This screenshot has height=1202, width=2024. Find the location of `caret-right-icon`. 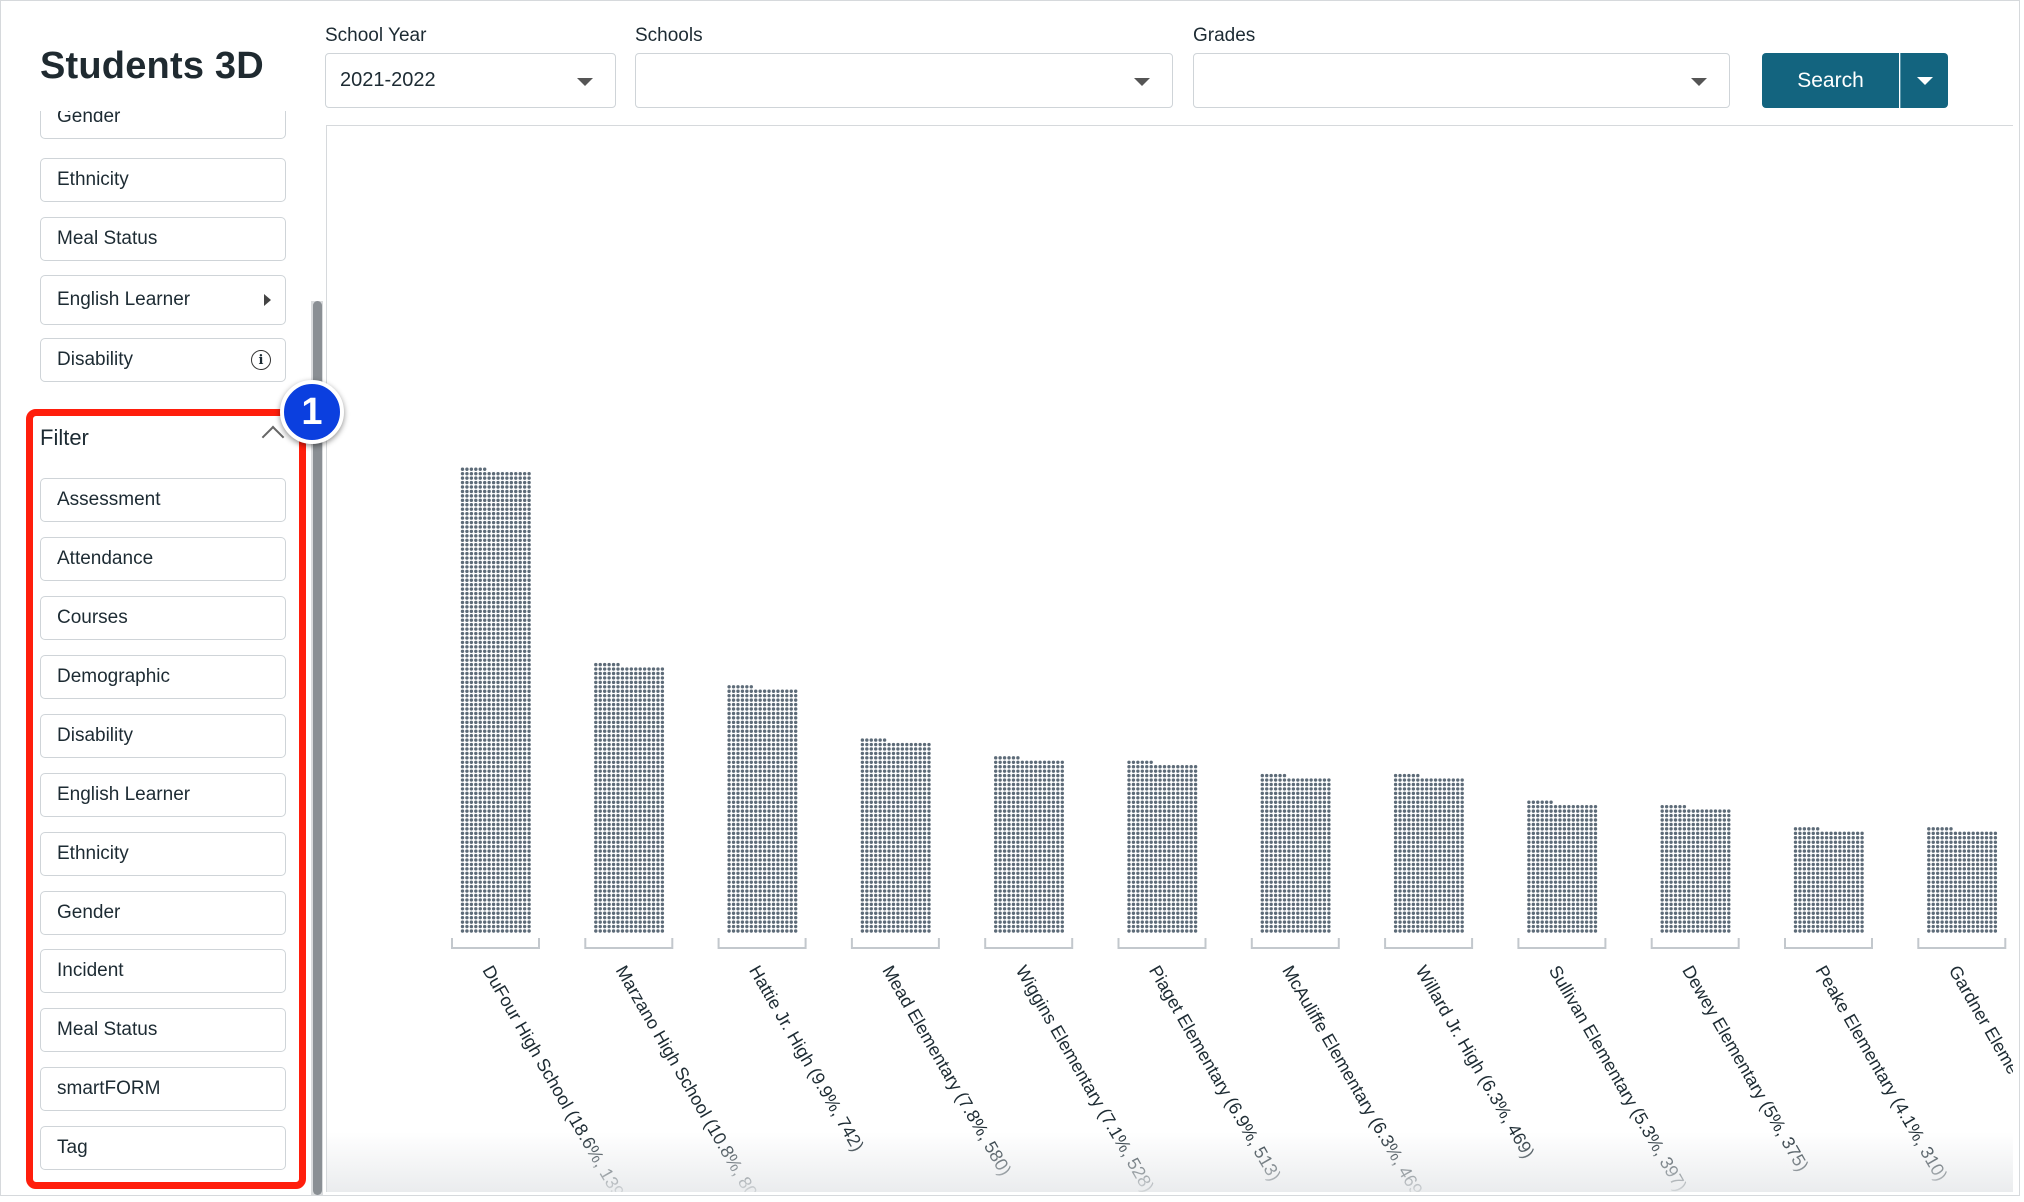

caret-right-icon is located at coordinates (267, 300).